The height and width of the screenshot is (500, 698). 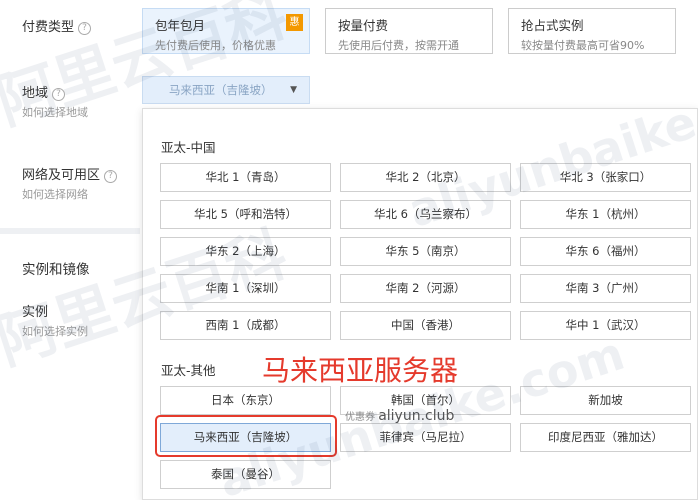 What do you see at coordinates (55, 194) in the screenshot?
I see `network-help-link: 如何选择网络` at bounding box center [55, 194].